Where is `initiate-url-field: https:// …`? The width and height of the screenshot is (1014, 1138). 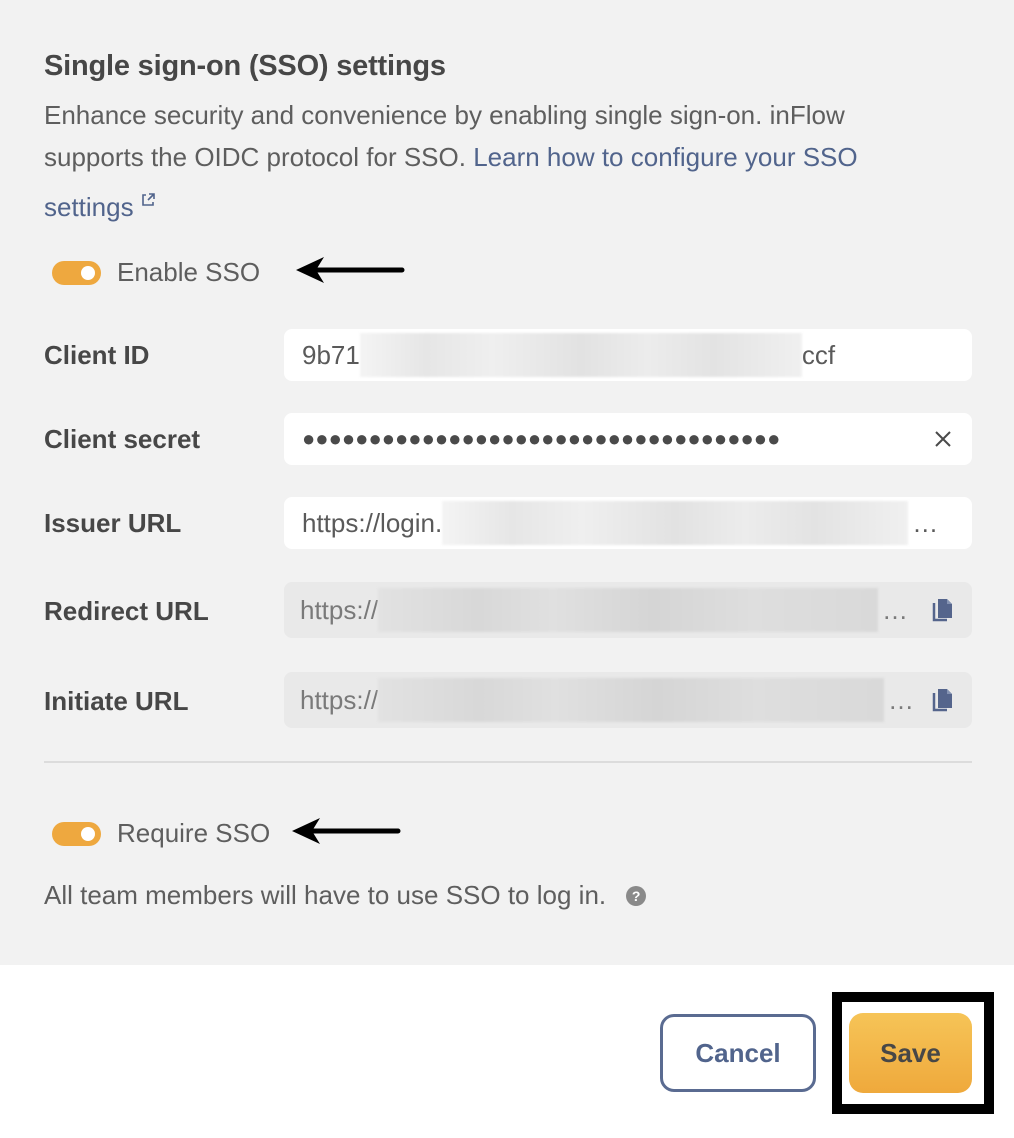 initiate-url-field: https:// … is located at coordinates (628, 700).